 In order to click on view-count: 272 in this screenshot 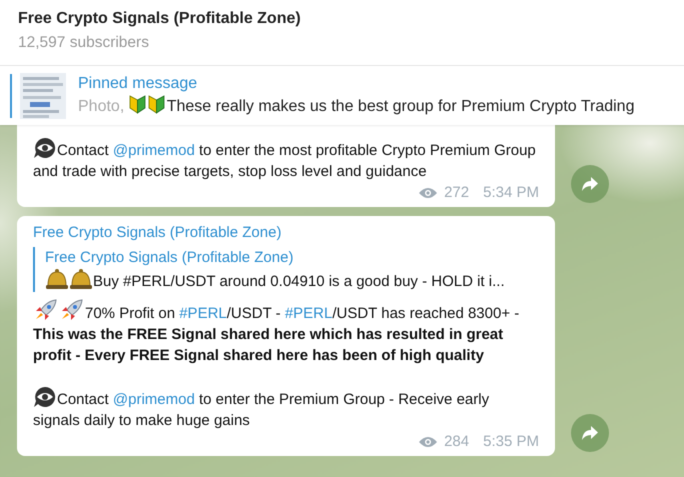, I will do `click(457, 193)`.